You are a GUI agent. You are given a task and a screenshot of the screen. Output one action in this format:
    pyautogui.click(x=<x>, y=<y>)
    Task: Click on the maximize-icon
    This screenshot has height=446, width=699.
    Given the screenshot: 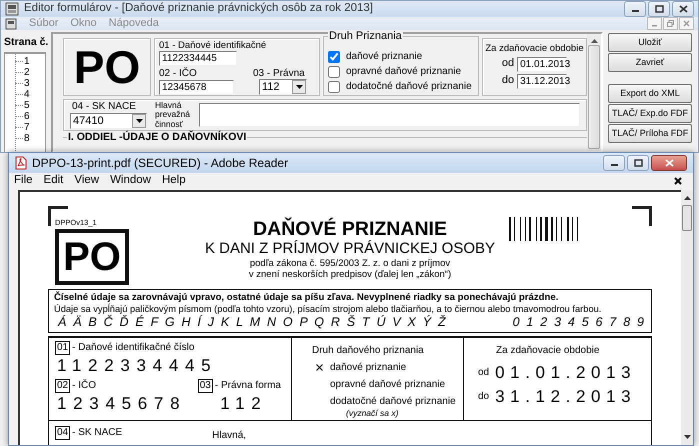 What is the action you would take?
    pyautogui.click(x=659, y=9)
    